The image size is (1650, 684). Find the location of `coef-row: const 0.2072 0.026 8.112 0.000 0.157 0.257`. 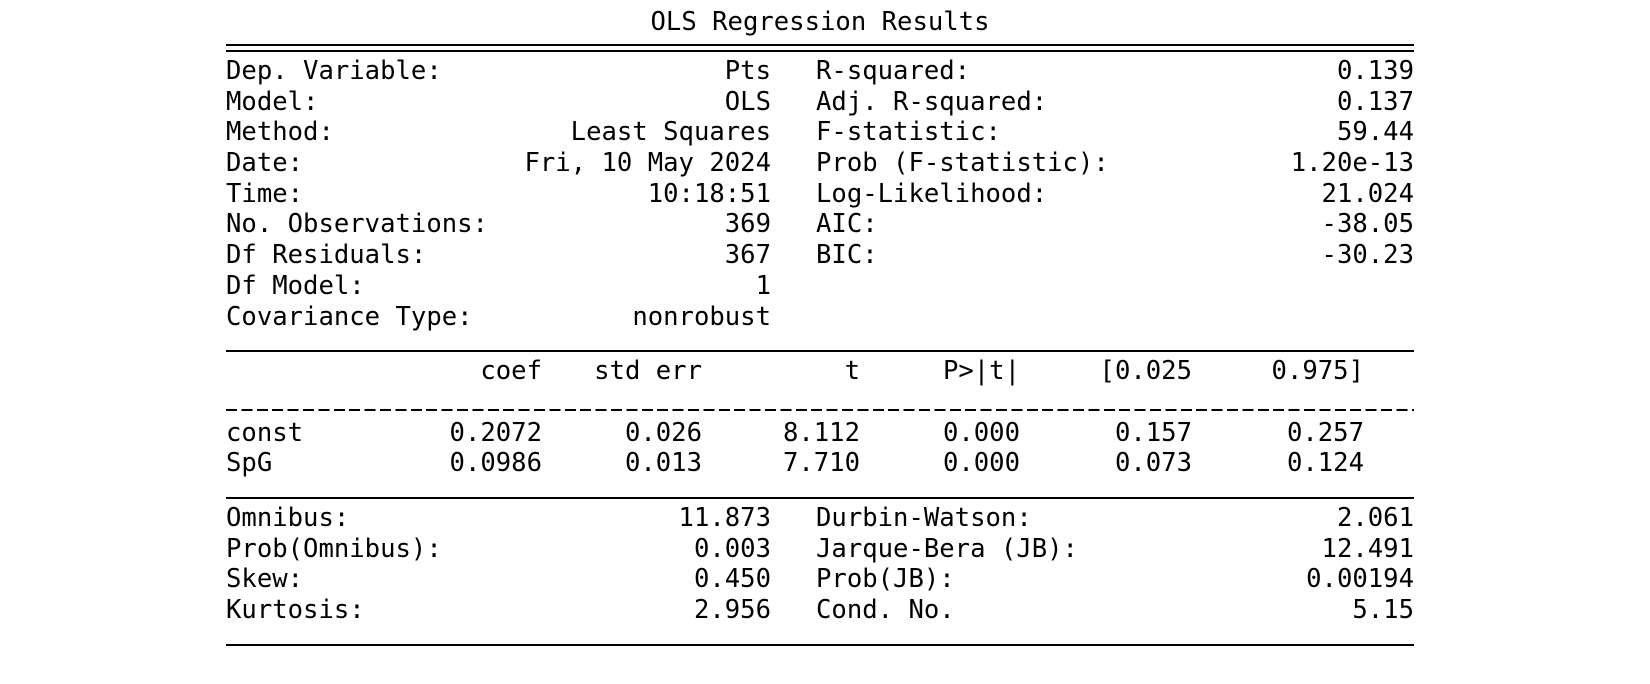

coef-row: const 0.2072 0.026 8.112 0.000 0.157 0.257 is located at coordinates (820, 433).